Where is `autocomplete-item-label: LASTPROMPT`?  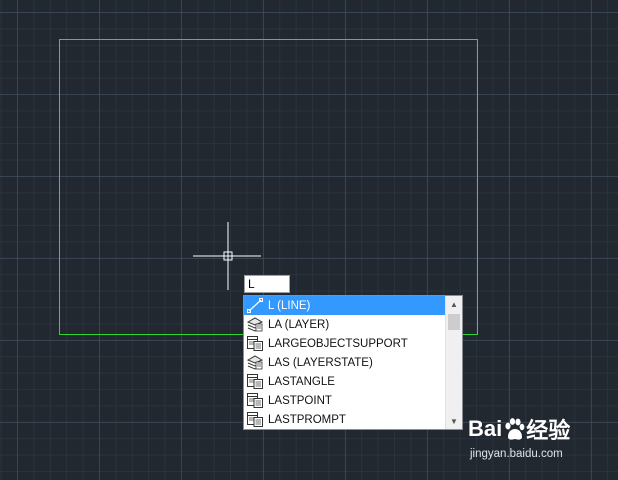 autocomplete-item-label: LASTPROMPT is located at coordinates (307, 419).